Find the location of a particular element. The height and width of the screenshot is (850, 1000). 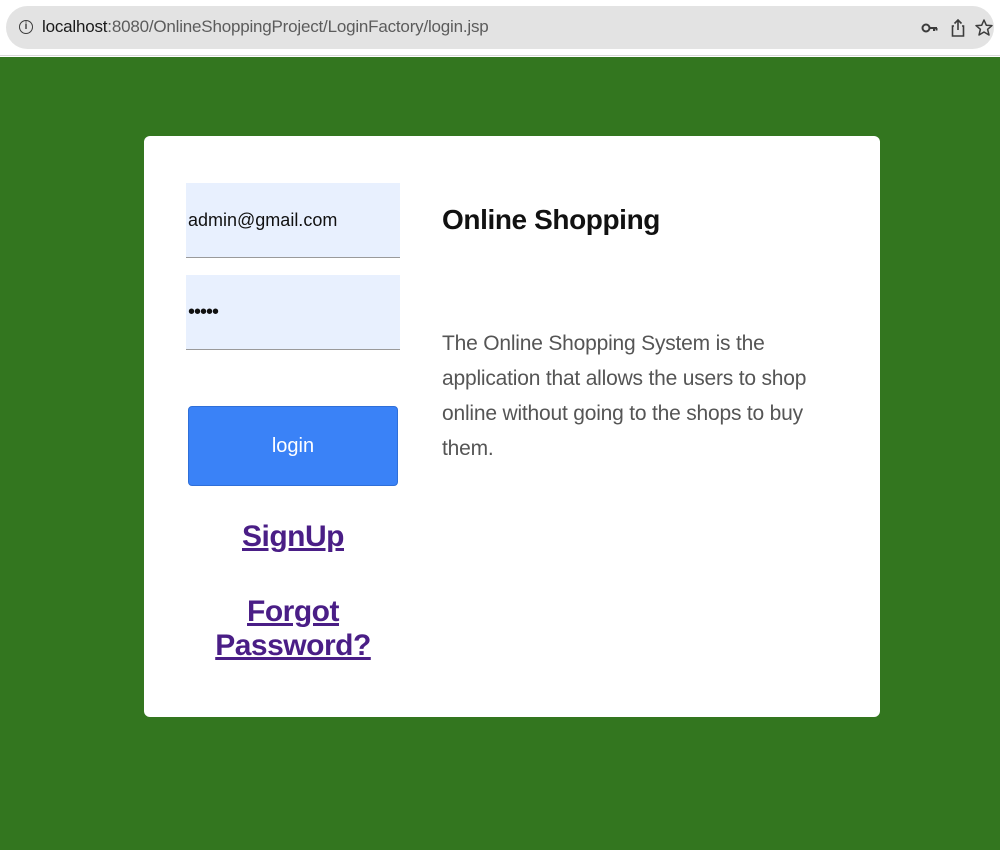

info-icon: i is located at coordinates (26, 27).